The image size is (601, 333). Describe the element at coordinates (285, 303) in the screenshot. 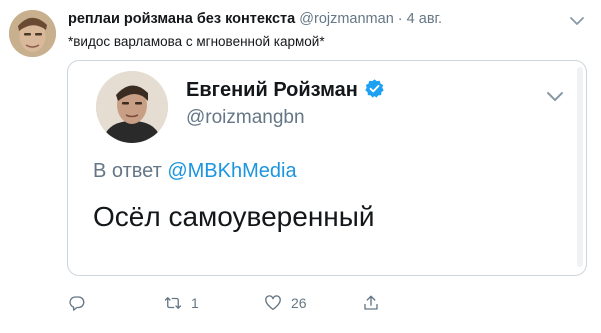

I see `like-button: 26` at that location.